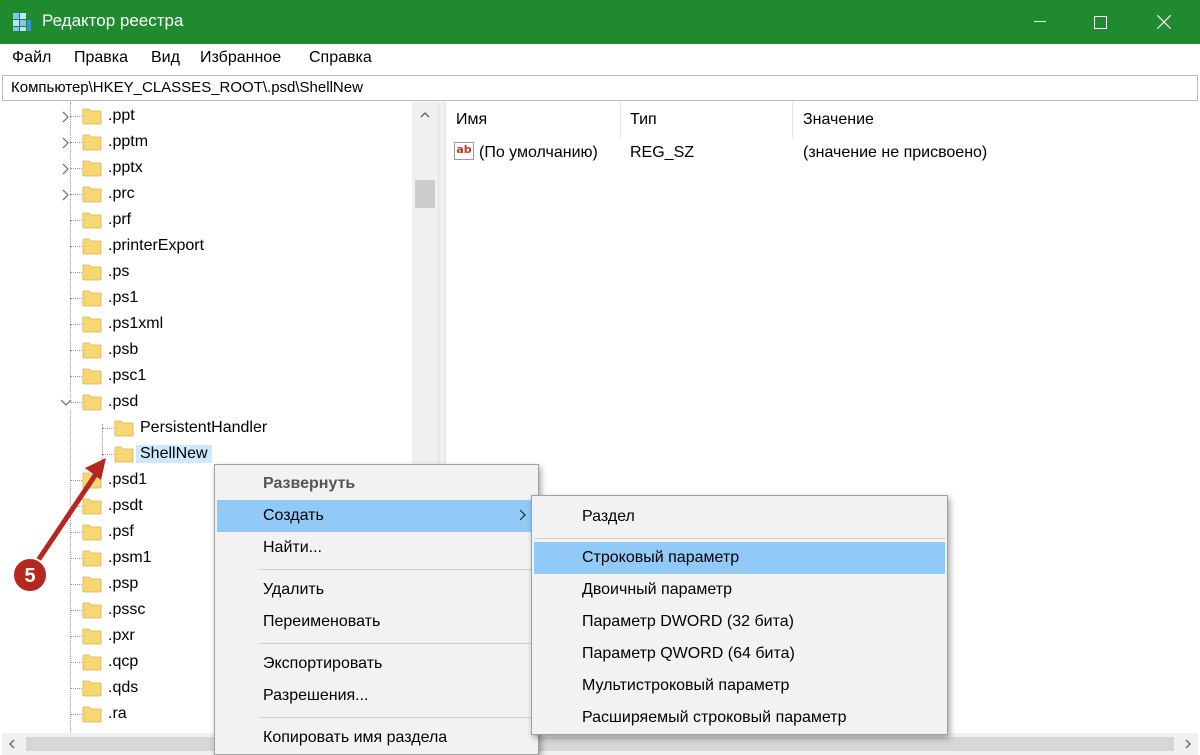 This screenshot has width=1200, height=755. I want to click on tree-item-label: .prc, so click(121, 193).